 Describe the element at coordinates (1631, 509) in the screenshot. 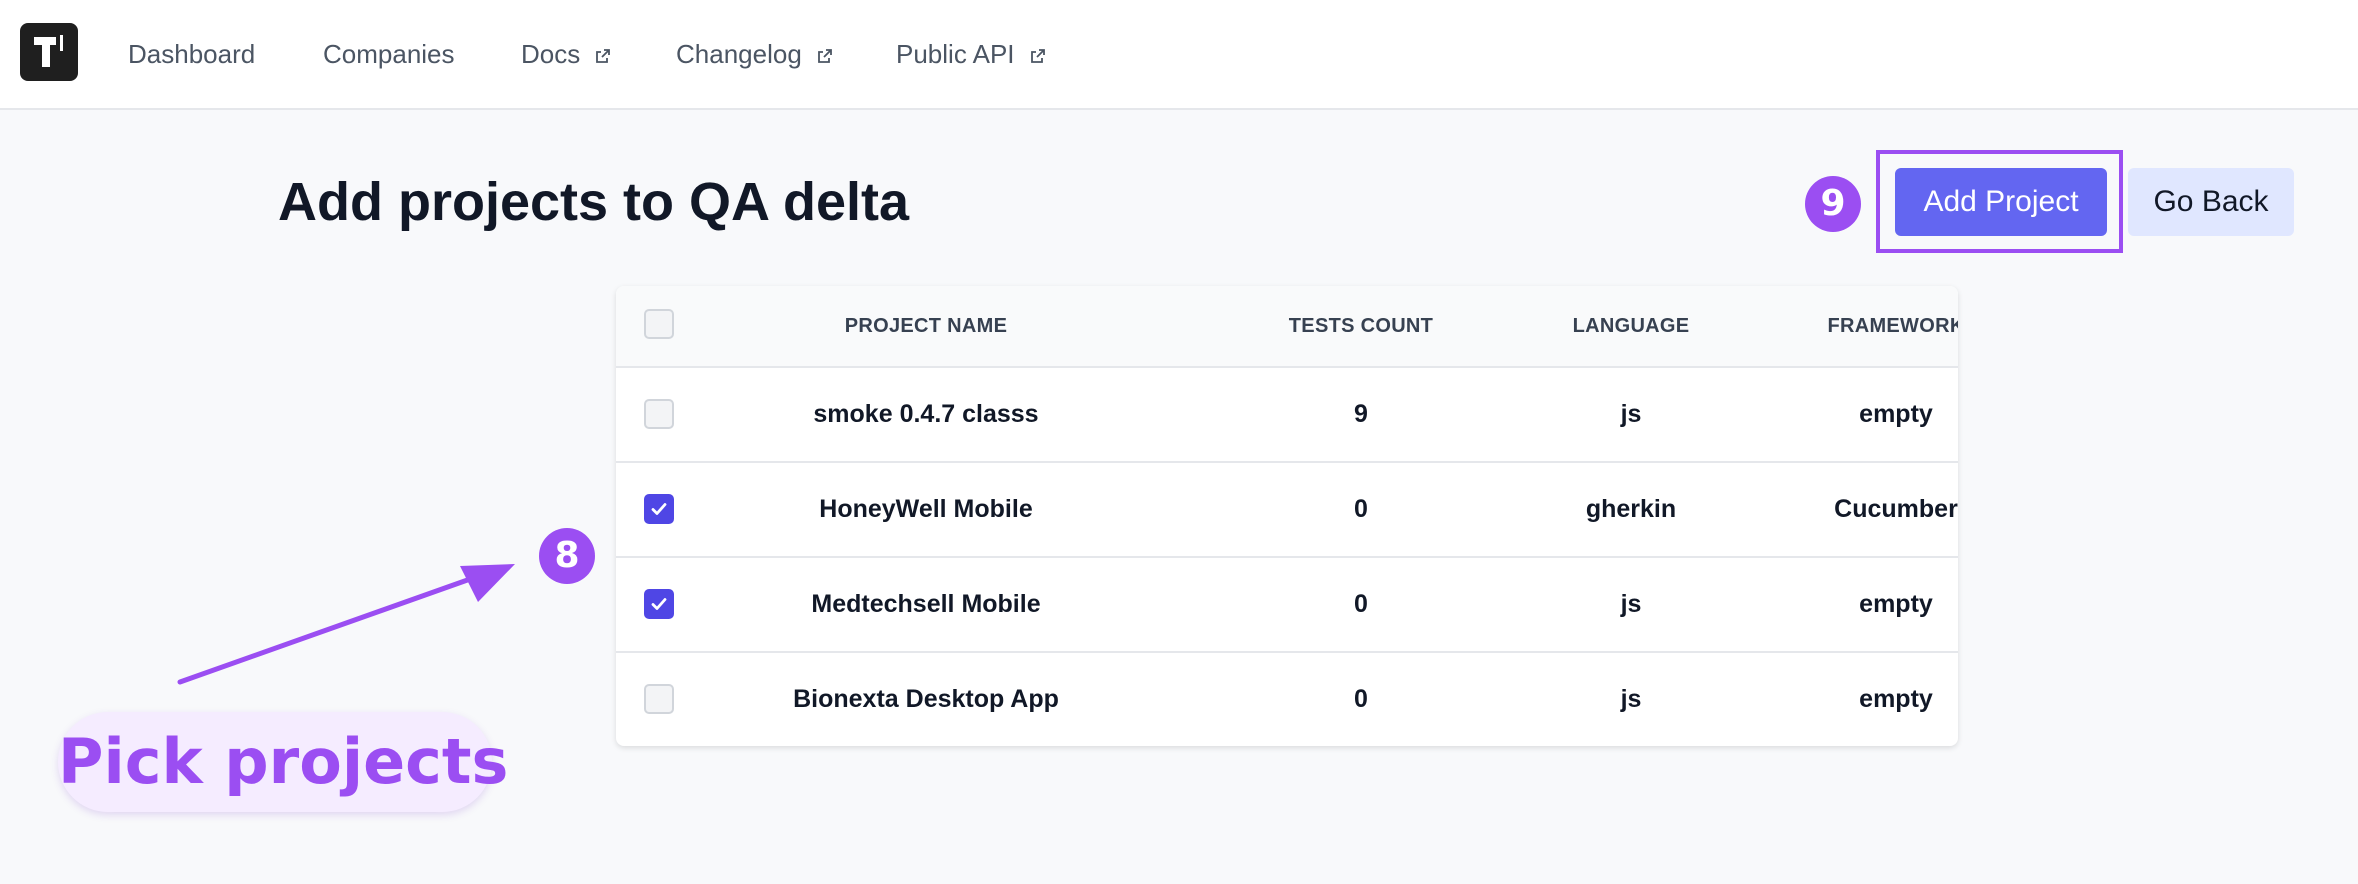

I see `language-cell: gherkin` at that location.